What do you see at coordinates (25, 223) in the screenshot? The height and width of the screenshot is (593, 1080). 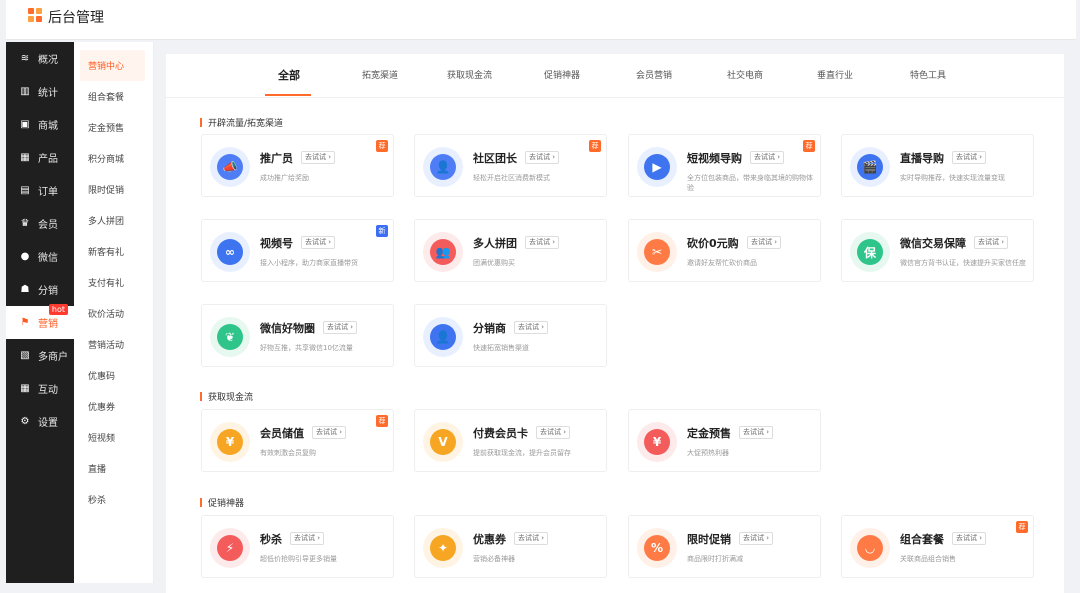 I see `crown-icon: ♛` at bounding box center [25, 223].